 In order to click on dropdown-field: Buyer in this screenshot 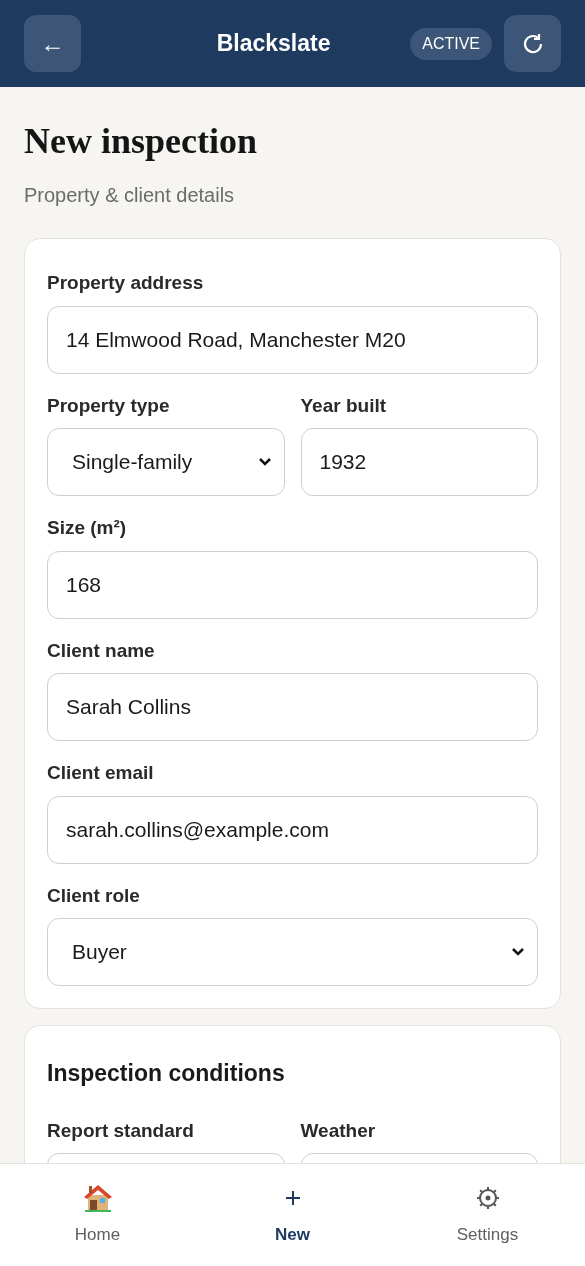, I will do `click(292, 952)`.